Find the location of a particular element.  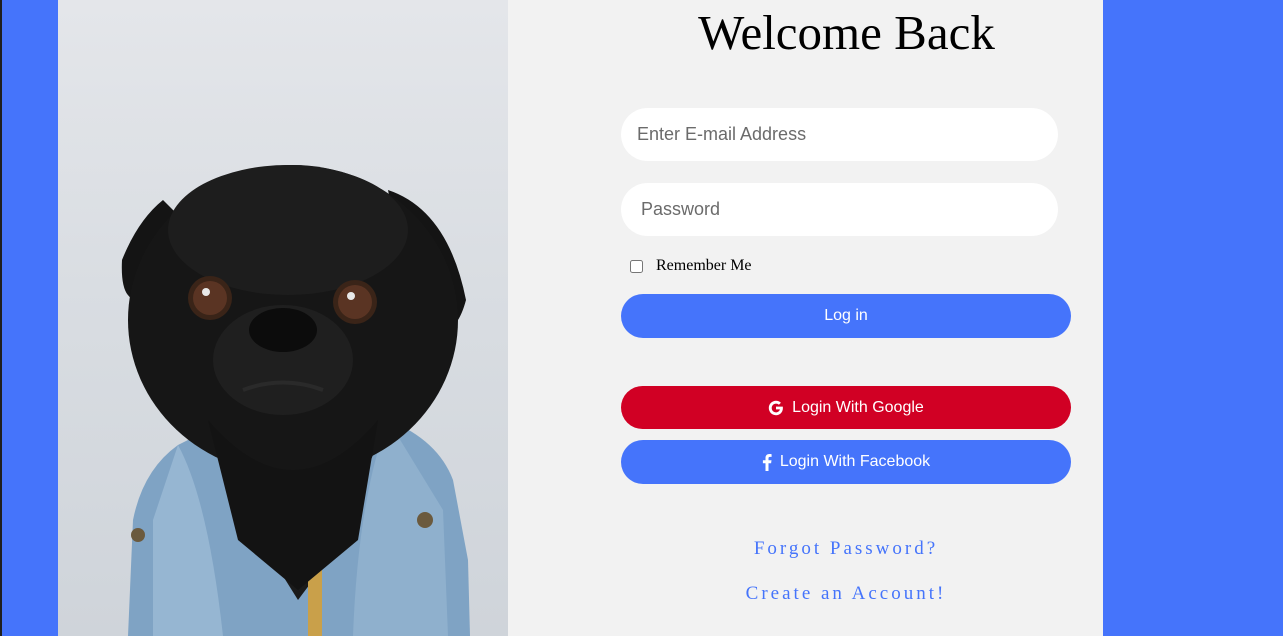

facebook-login-label: Login With Facebook is located at coordinates (855, 461).